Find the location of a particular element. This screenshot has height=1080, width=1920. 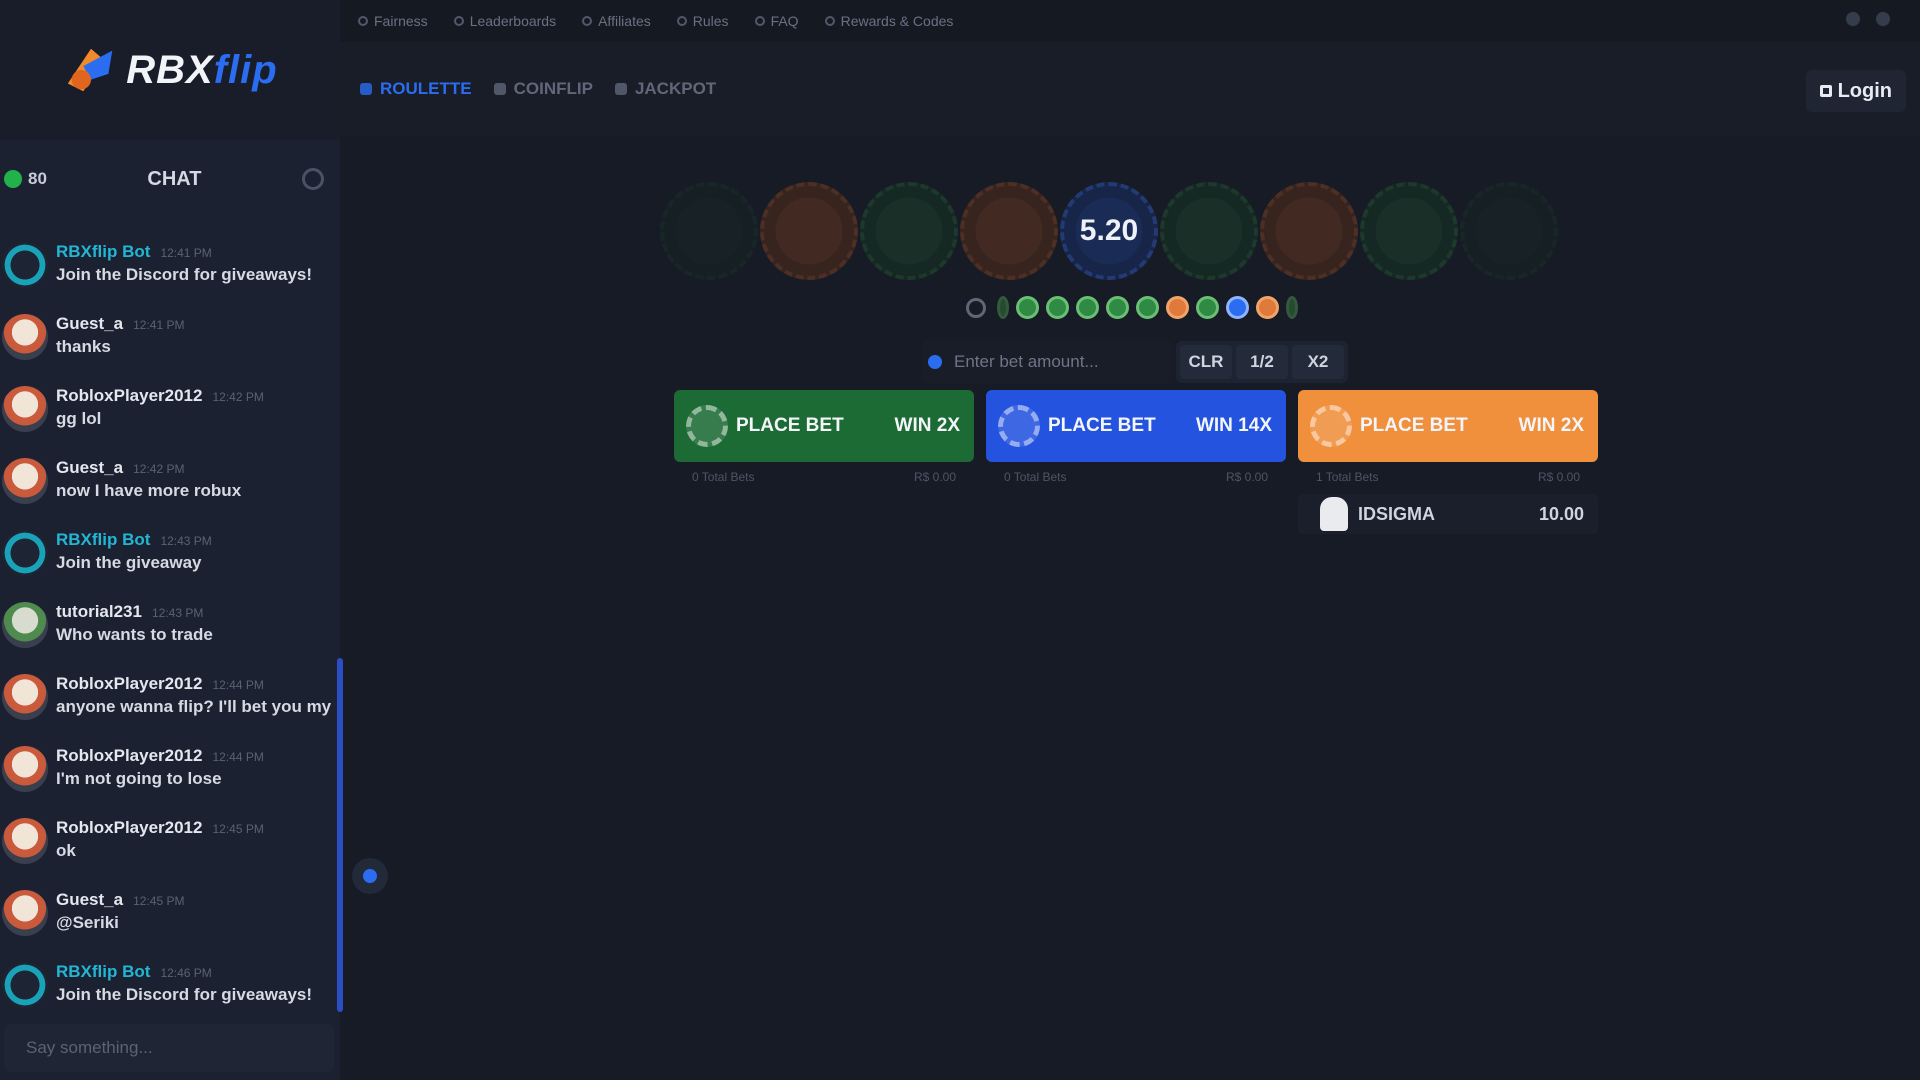

logo: RBXflip is located at coordinates (170, 70).